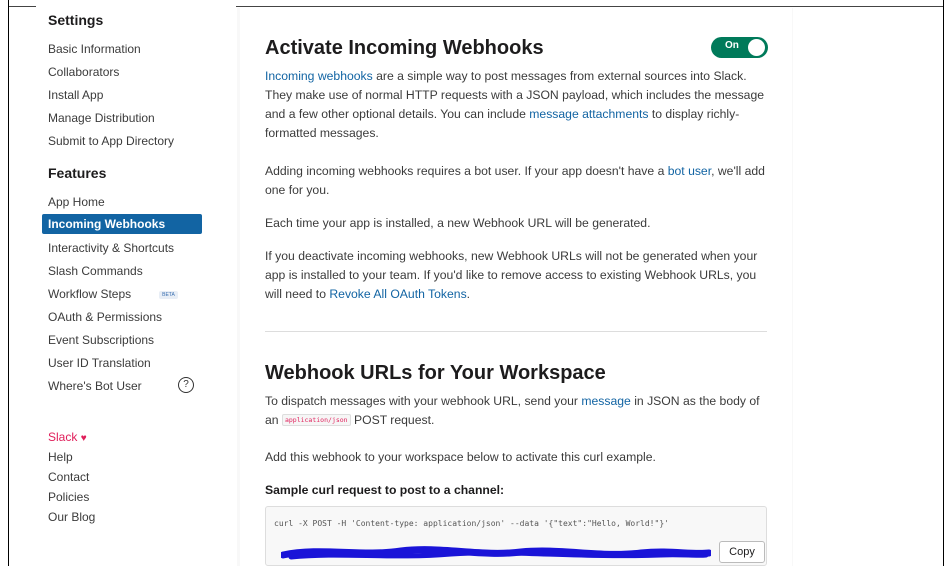  Describe the element at coordinates (68, 477) in the screenshot. I see `footer-link-contact: Contact` at that location.